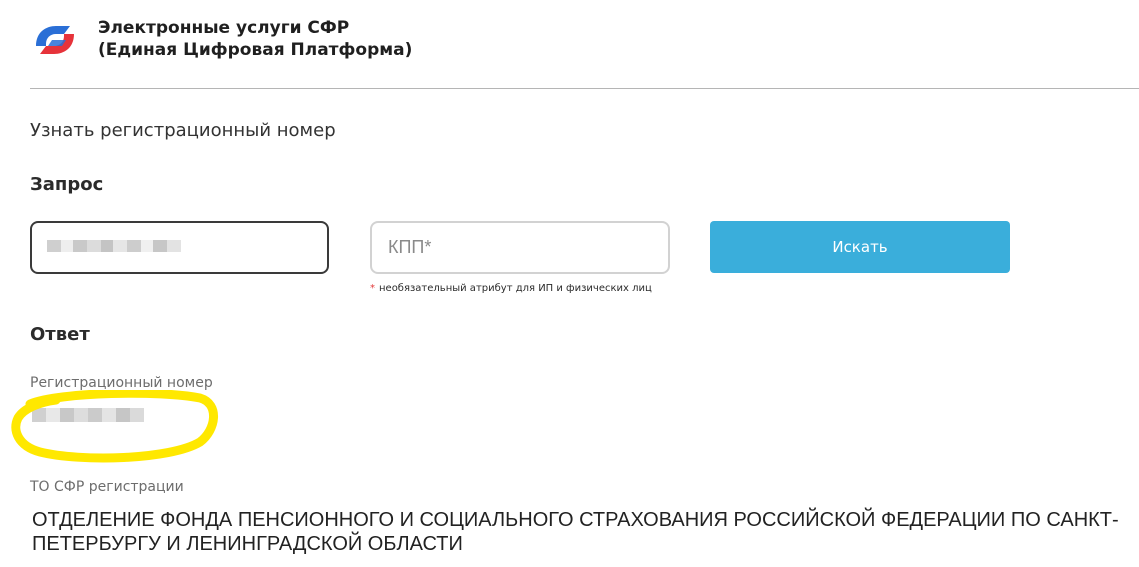  Describe the element at coordinates (107, 487) in the screenshot. I see `to-sfr-label: ТО СФР регистрации` at that location.